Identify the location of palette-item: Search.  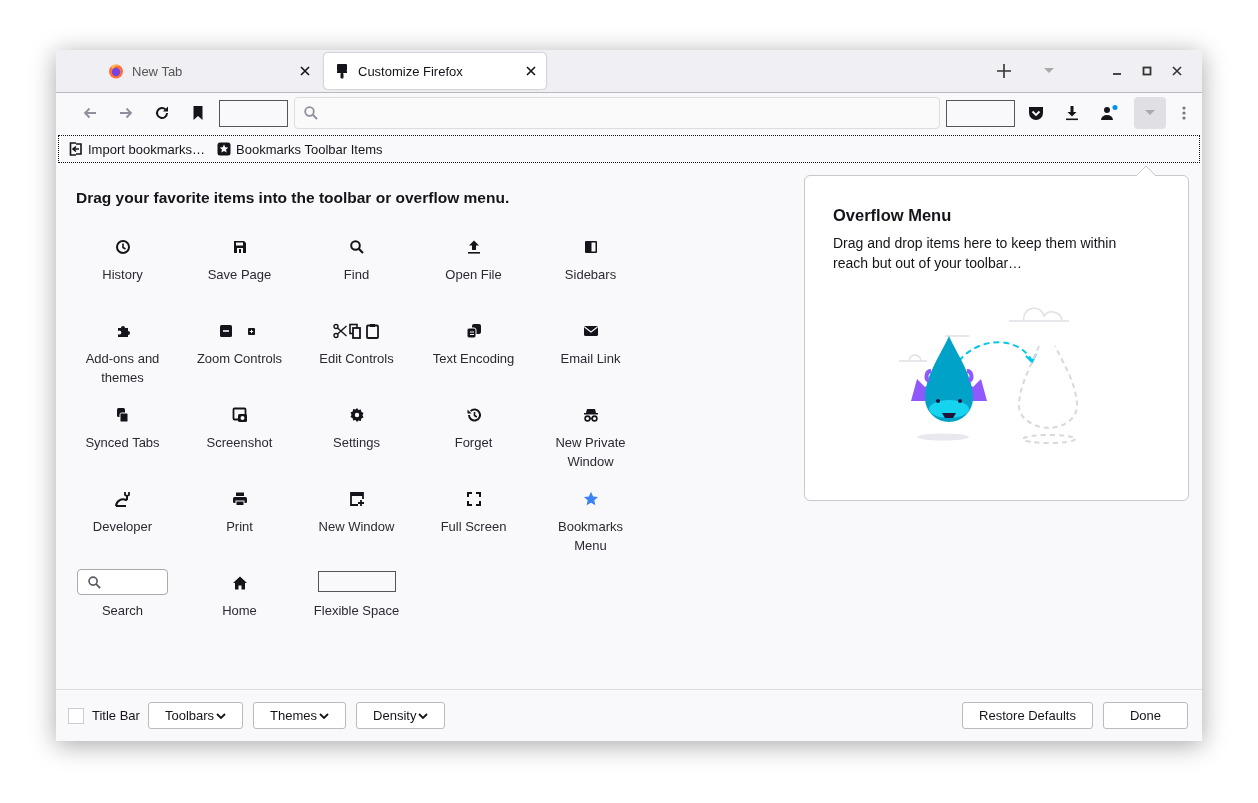
(122, 607).